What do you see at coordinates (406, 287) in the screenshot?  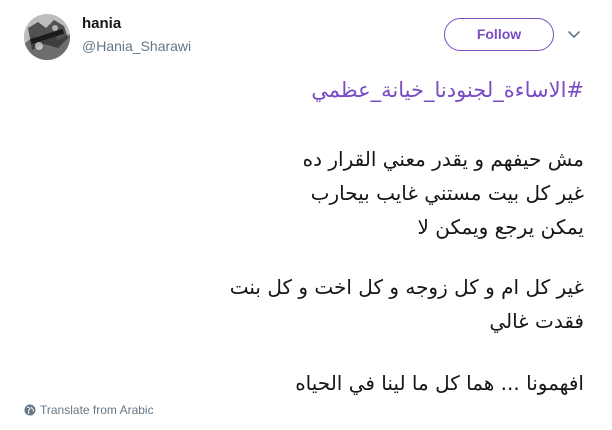 I see `tweet-line: غير كل ام و كل زوجه و كل اخت و كل بنت` at bounding box center [406, 287].